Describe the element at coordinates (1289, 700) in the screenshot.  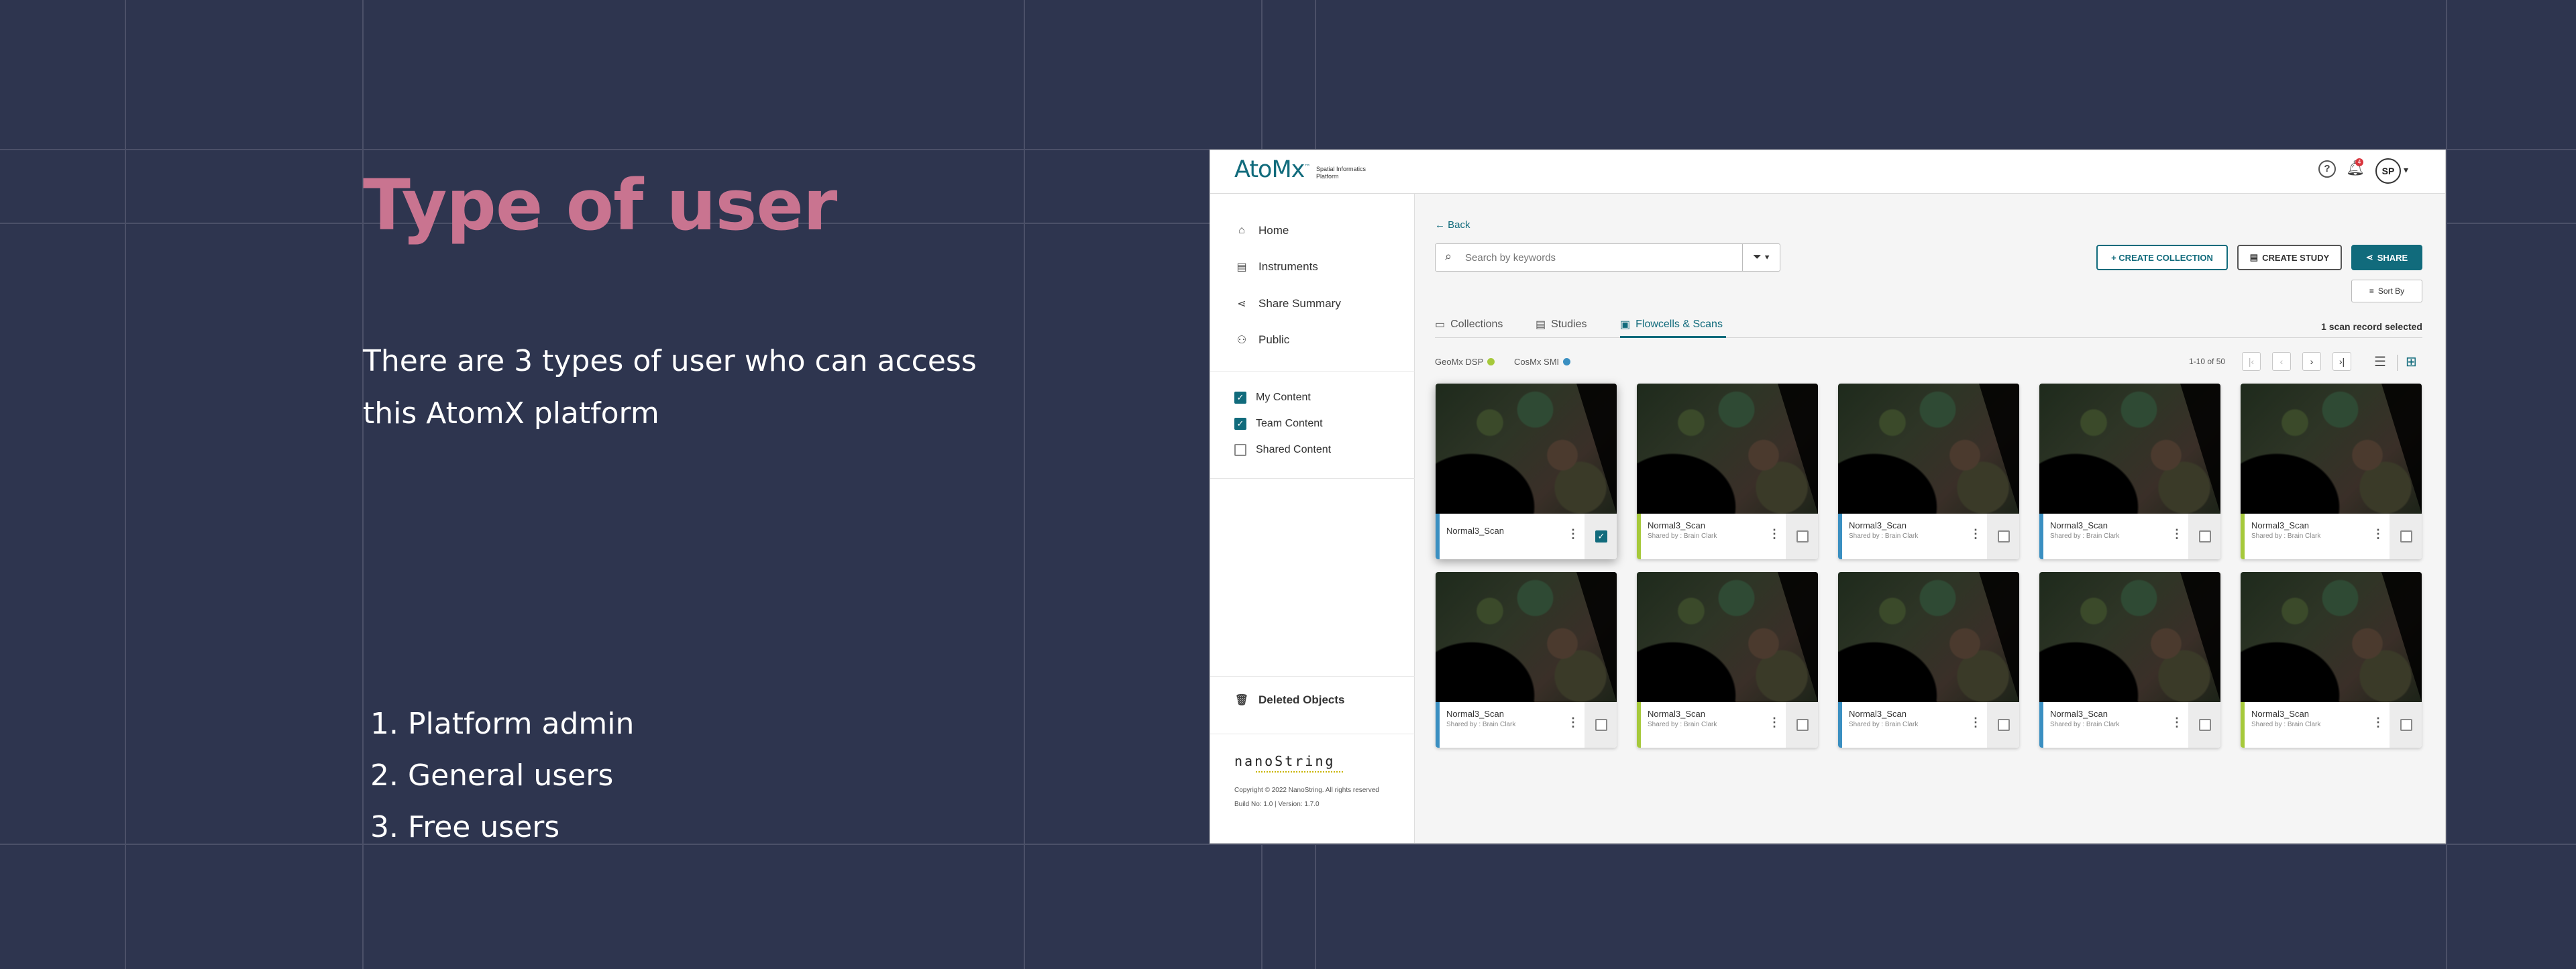
I see `sidebar-item-deleted-objects: 🗑︎ Deleted Objects` at that location.